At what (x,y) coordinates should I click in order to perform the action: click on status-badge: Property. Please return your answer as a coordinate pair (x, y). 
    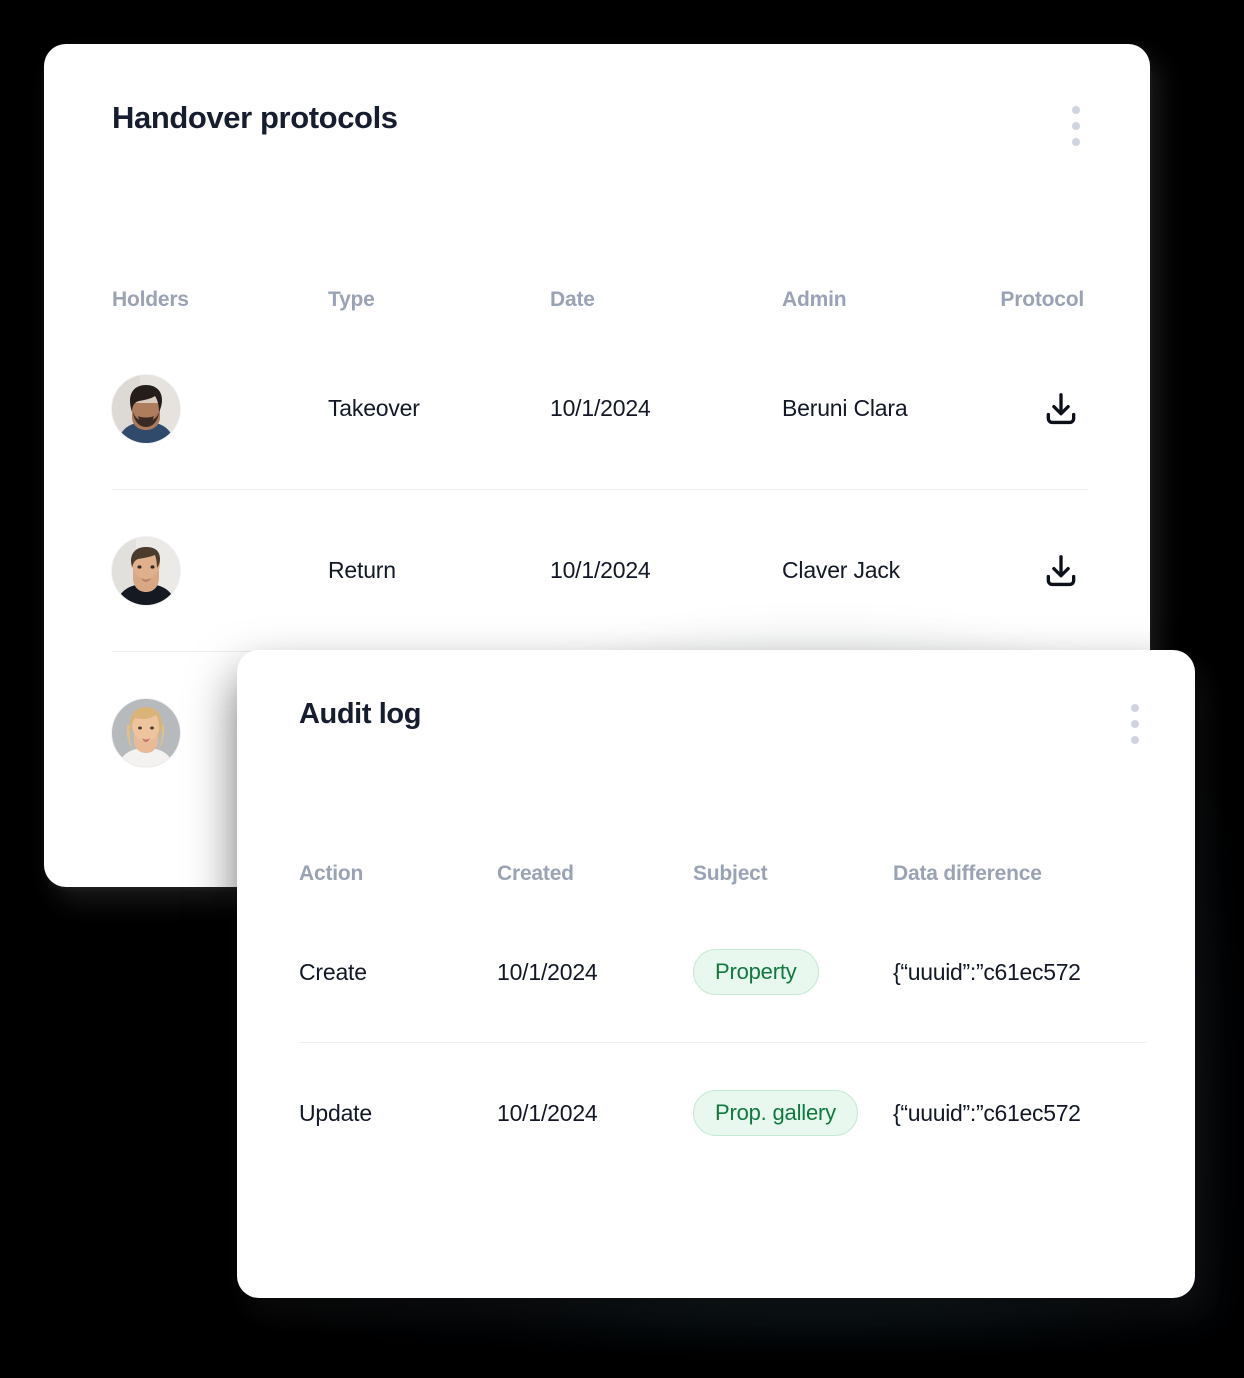
    Looking at the image, I should click on (756, 972).